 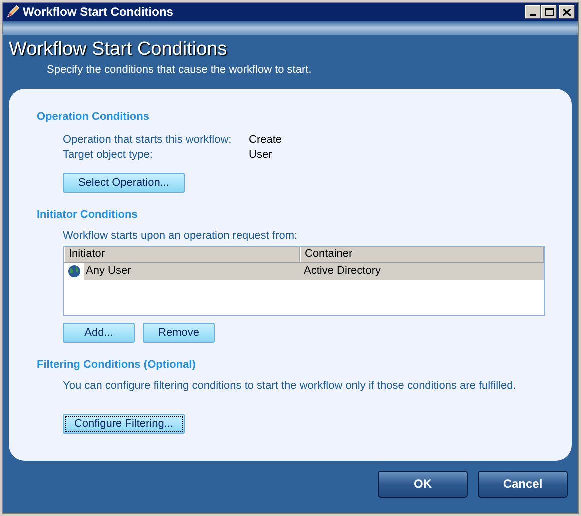 I want to click on field-value: User, so click(x=261, y=155).